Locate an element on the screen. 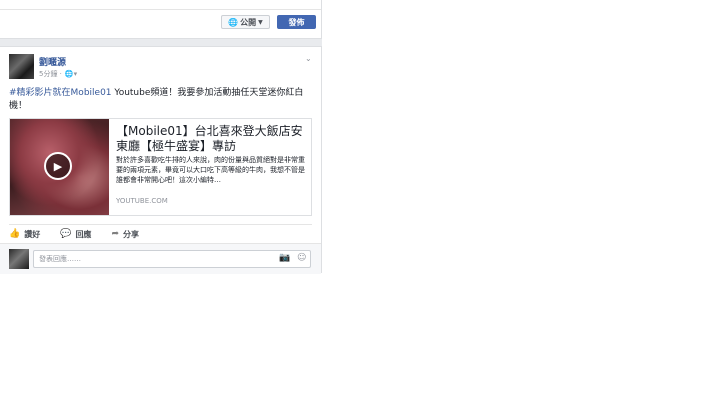  privacy-label: 公開 is located at coordinates (248, 22).